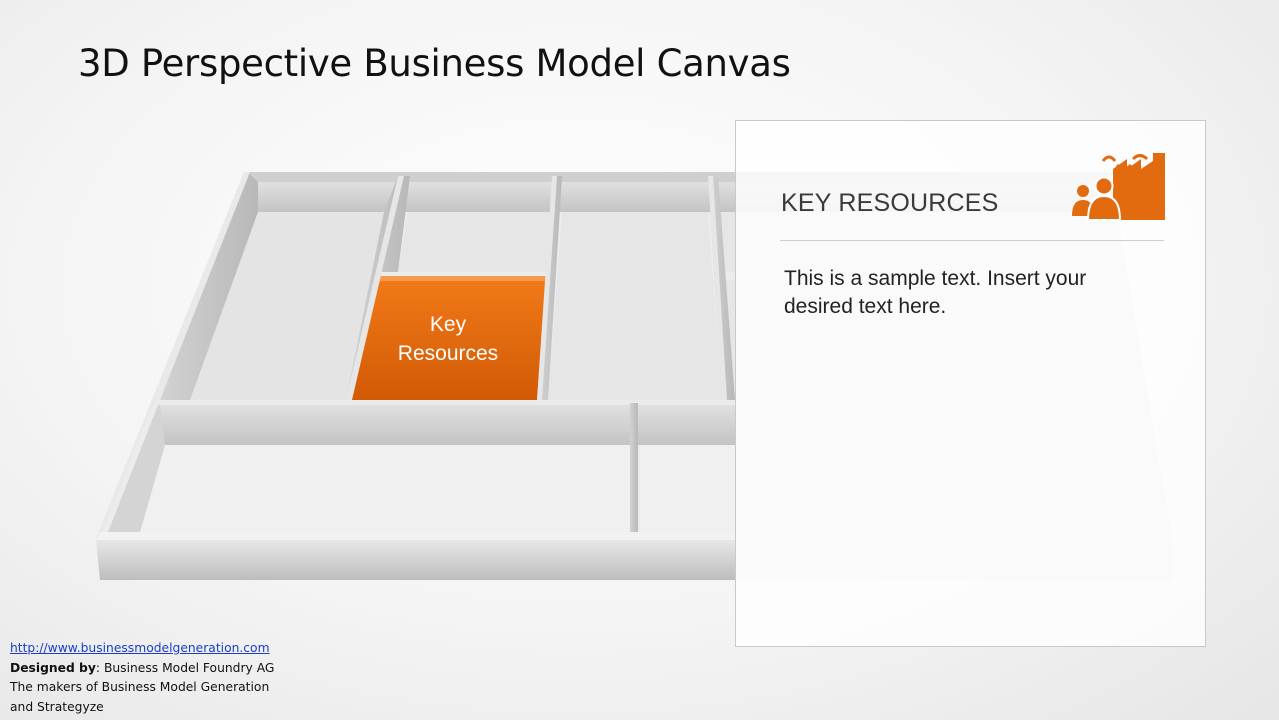  What do you see at coordinates (53, 667) in the screenshot?
I see `footer-designed-by-label: Designed by` at bounding box center [53, 667].